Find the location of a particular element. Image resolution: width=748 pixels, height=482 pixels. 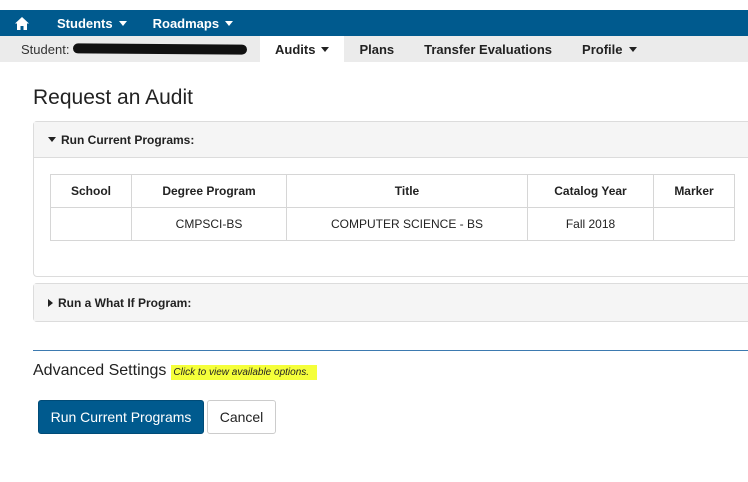

what-if-panel: Run a What If Program: is located at coordinates (390, 302).